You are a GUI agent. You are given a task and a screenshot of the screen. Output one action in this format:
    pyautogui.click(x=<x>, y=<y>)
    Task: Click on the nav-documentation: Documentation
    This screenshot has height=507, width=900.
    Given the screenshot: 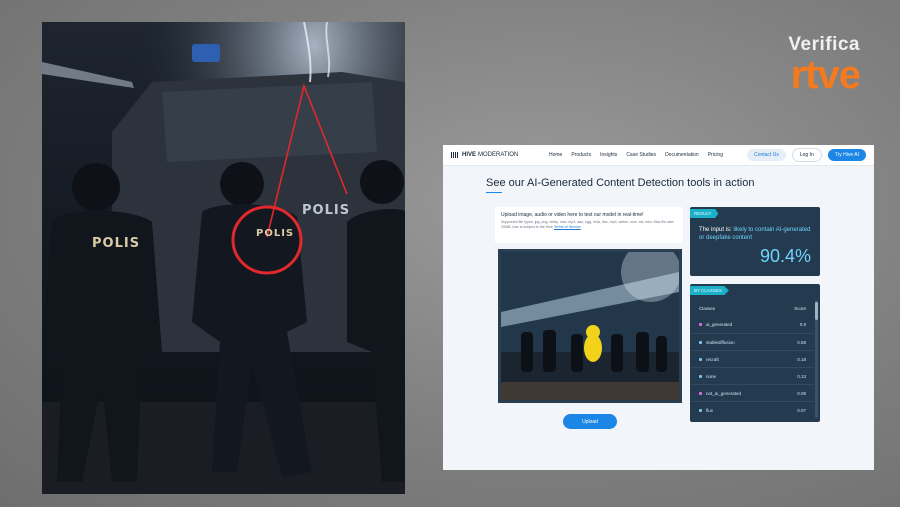 What is the action you would take?
    pyautogui.click(x=682, y=155)
    